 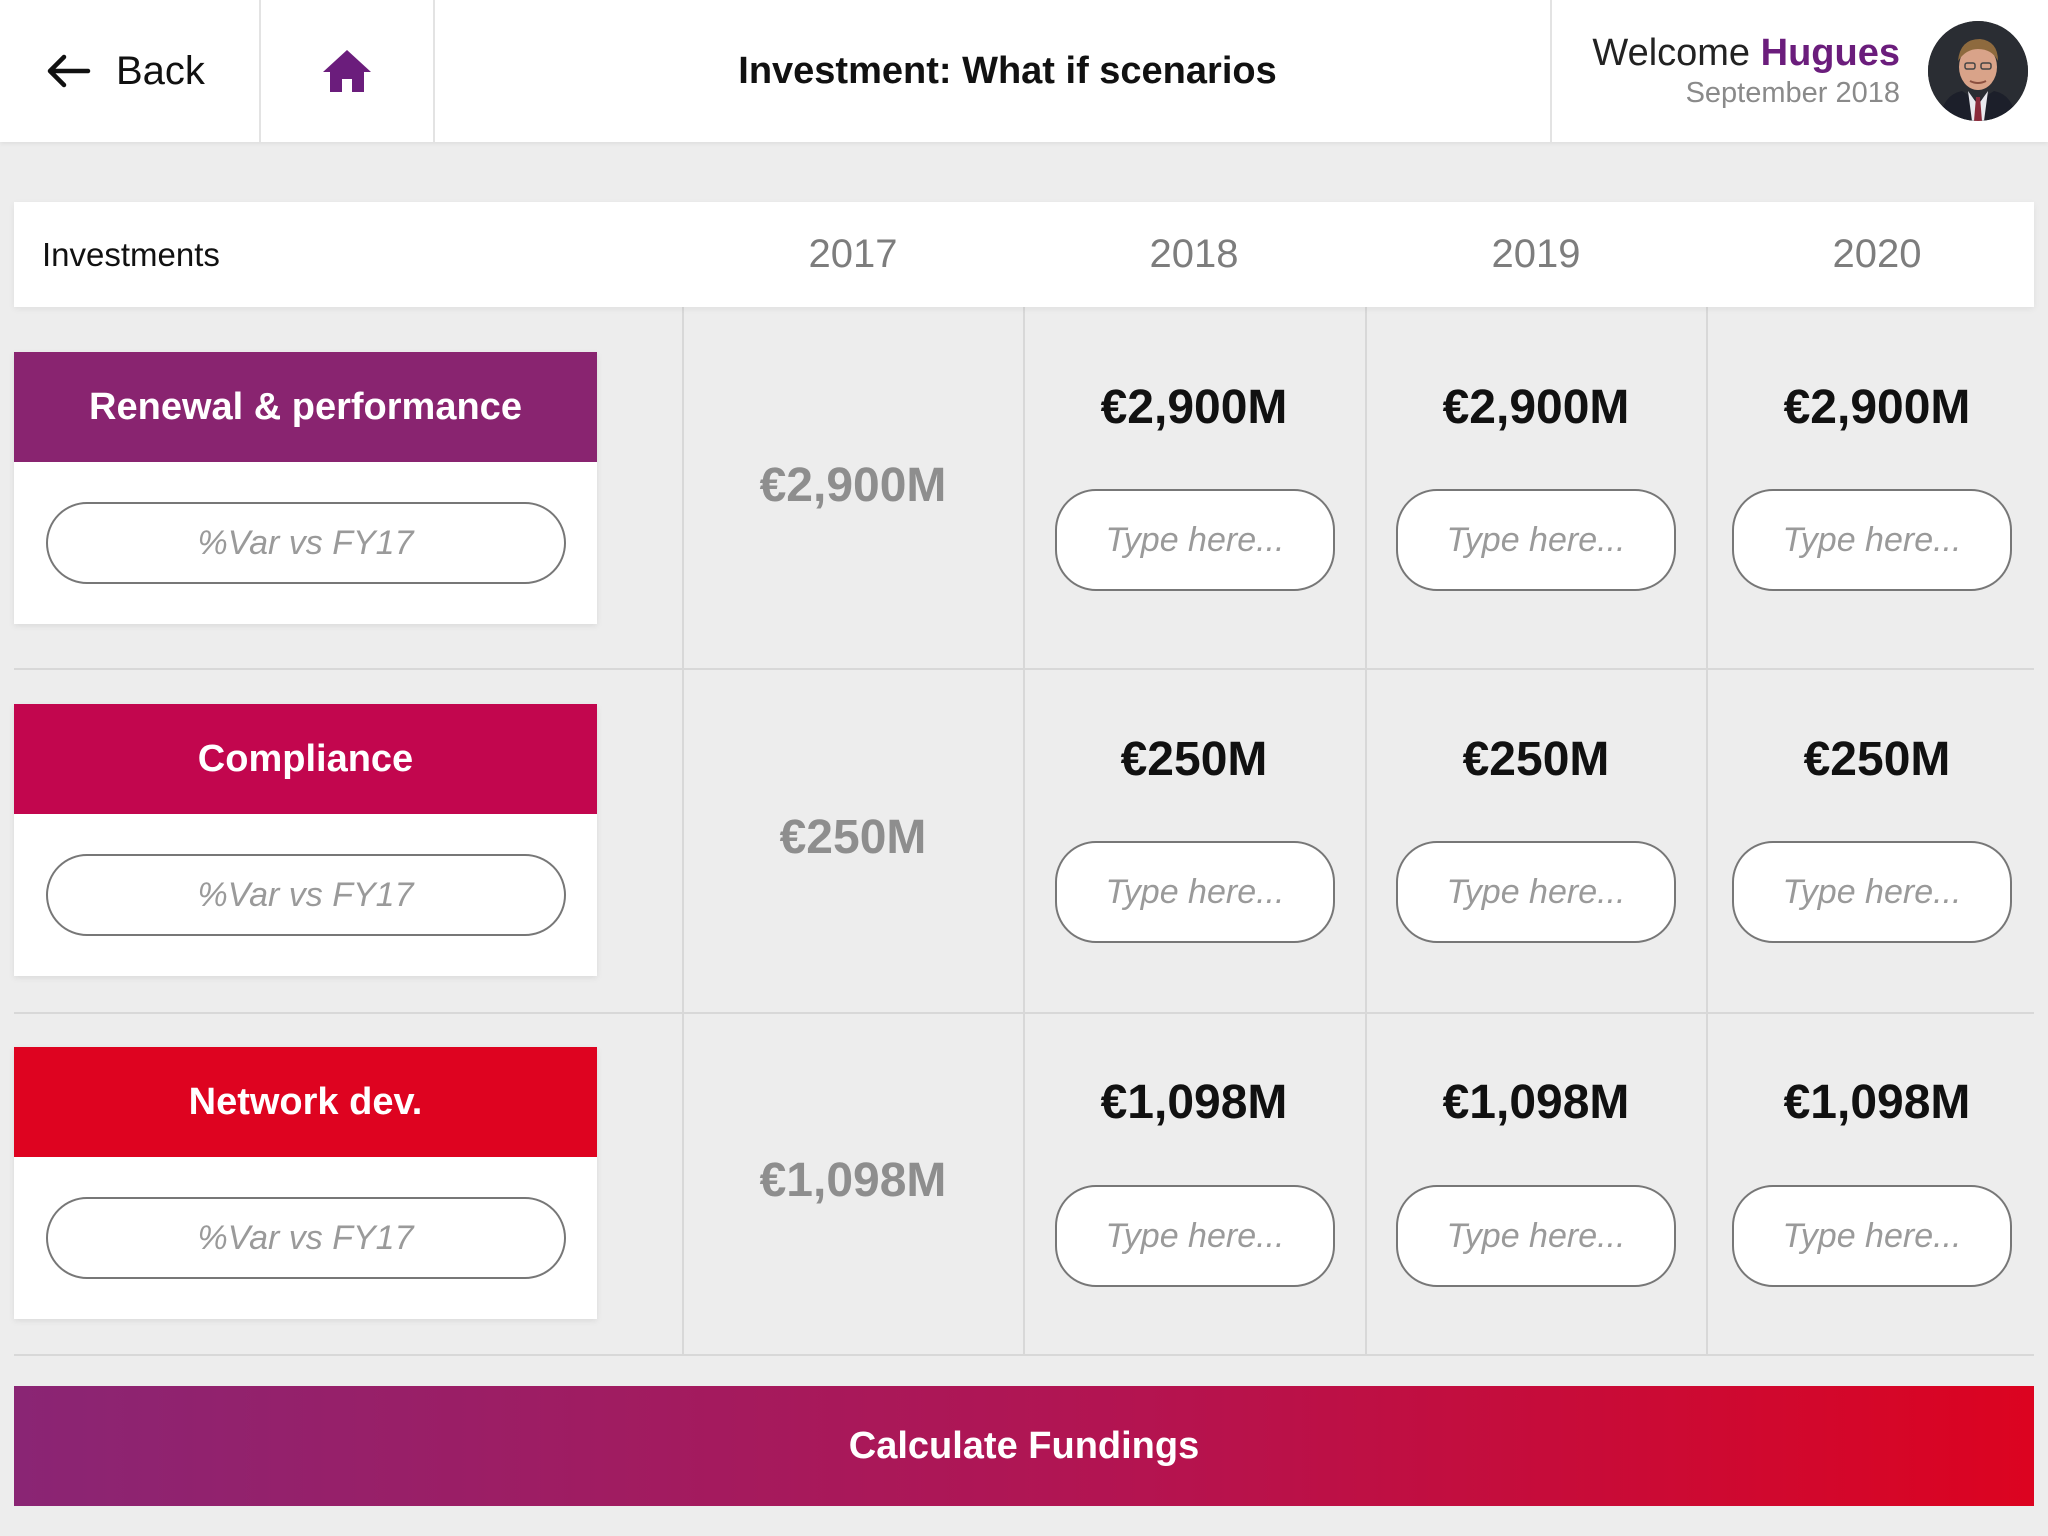 I want to click on welcome-line: Welcome Hugues, so click(x=1746, y=54).